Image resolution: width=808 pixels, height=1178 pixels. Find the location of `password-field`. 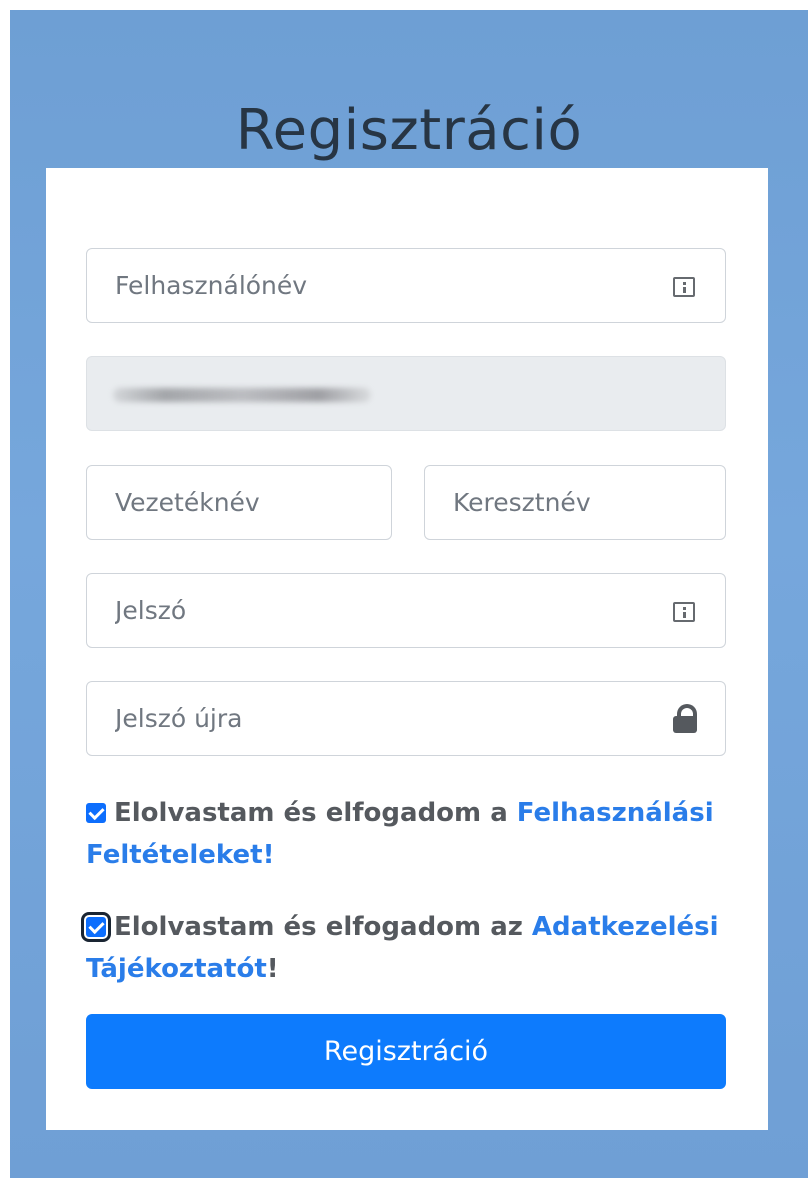

password-field is located at coordinates (406, 610).